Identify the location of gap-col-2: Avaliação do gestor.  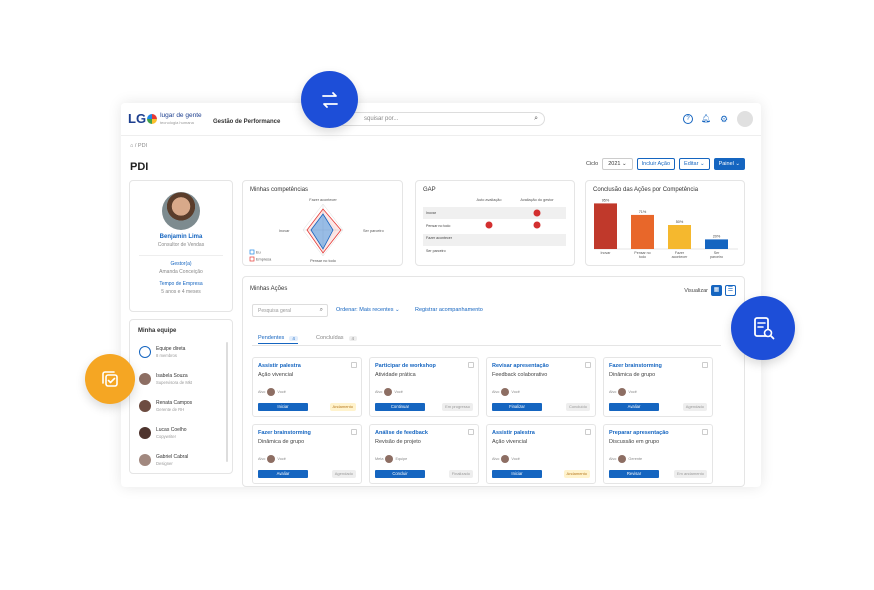
(537, 200).